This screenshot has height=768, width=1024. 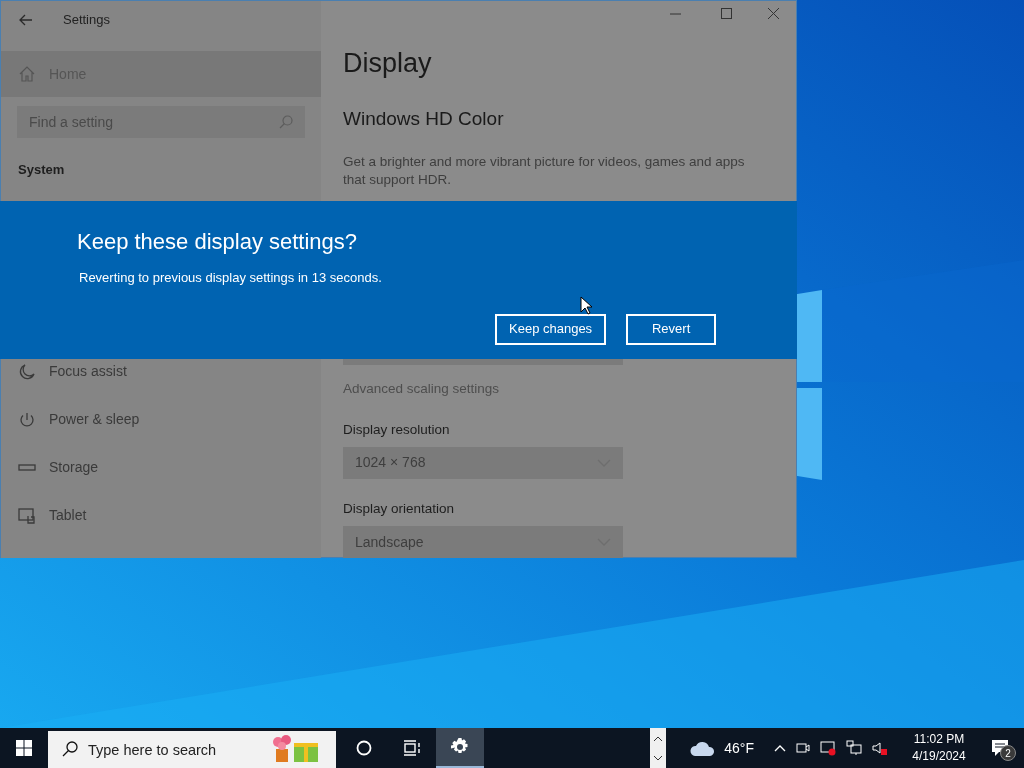 What do you see at coordinates (586, 305) in the screenshot?
I see `mouse-cursor-icon` at bounding box center [586, 305].